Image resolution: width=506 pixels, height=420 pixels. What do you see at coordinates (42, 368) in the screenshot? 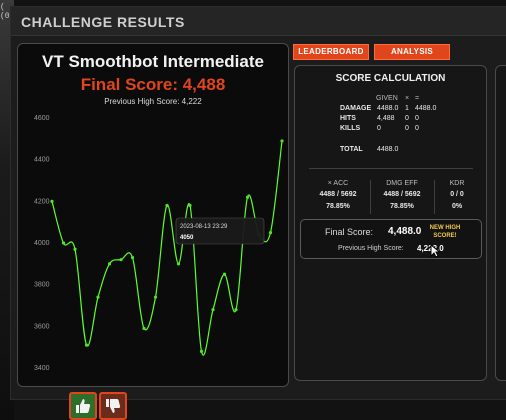
I see `y-tick-label: 3400` at bounding box center [42, 368].